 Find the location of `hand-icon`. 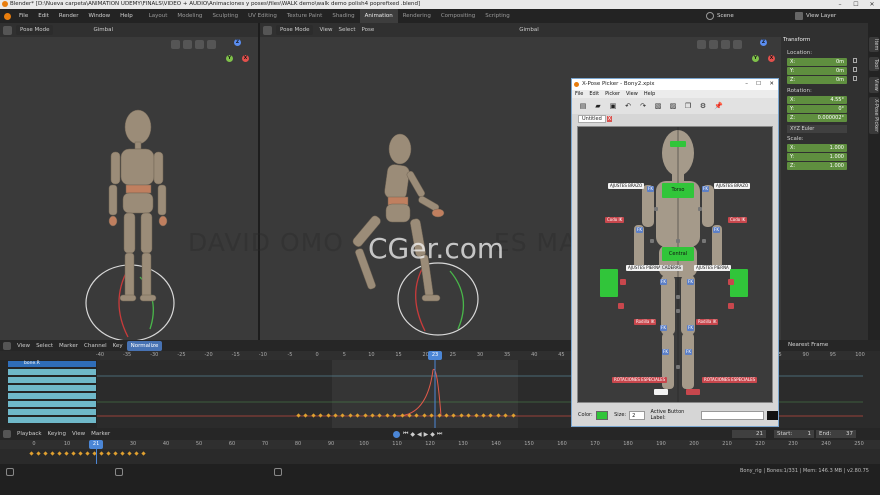

hand-icon is located at coordinates (725, 44).